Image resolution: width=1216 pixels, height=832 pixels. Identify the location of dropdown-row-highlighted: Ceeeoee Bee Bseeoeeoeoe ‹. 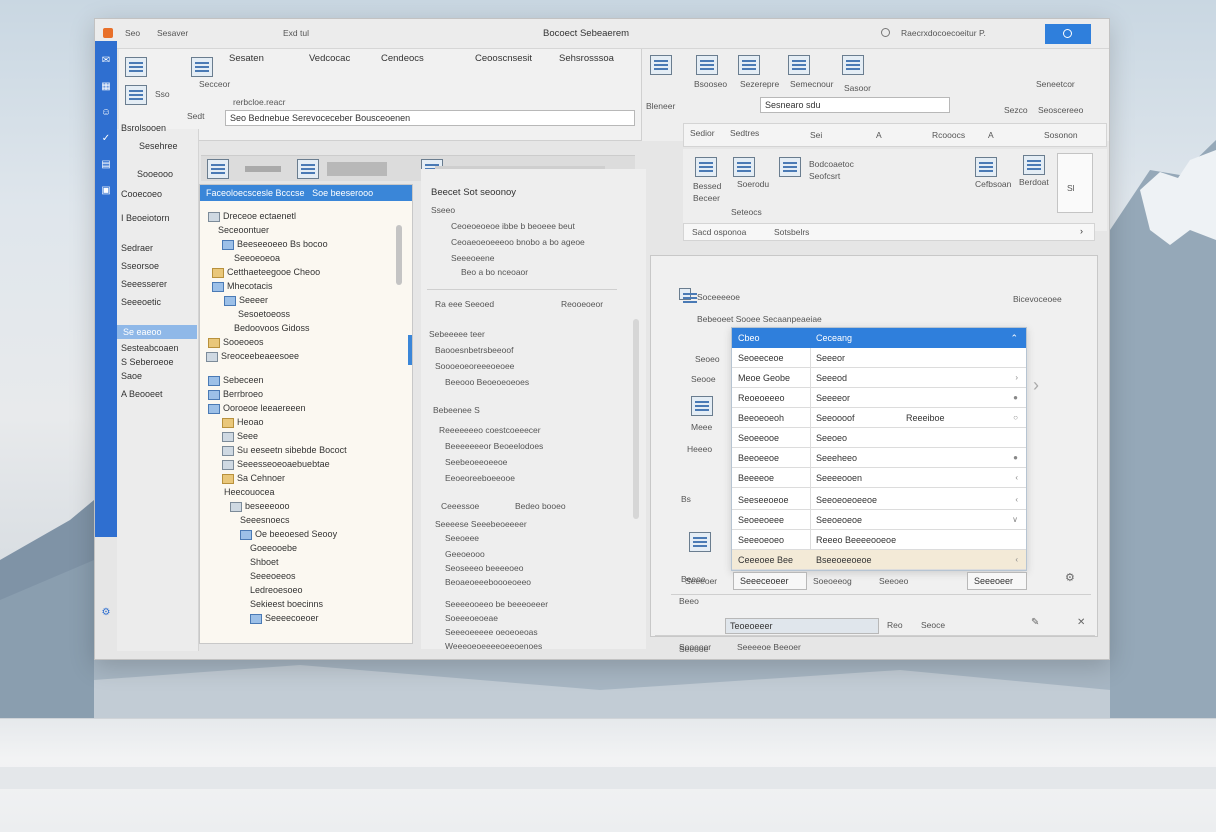
(879, 560).